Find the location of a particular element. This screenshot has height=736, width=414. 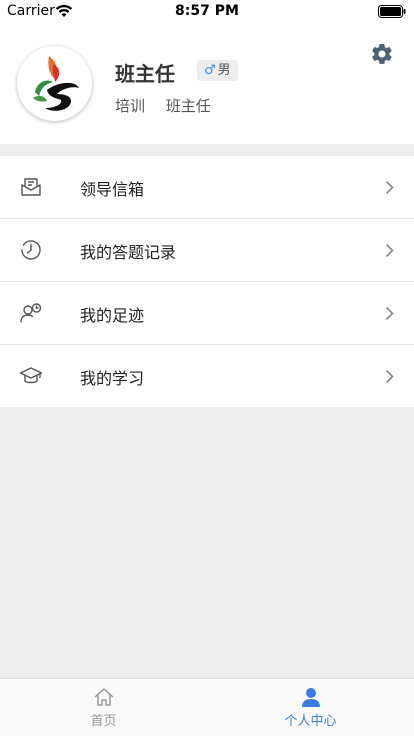

male-icon: ♂ is located at coordinates (210, 70).